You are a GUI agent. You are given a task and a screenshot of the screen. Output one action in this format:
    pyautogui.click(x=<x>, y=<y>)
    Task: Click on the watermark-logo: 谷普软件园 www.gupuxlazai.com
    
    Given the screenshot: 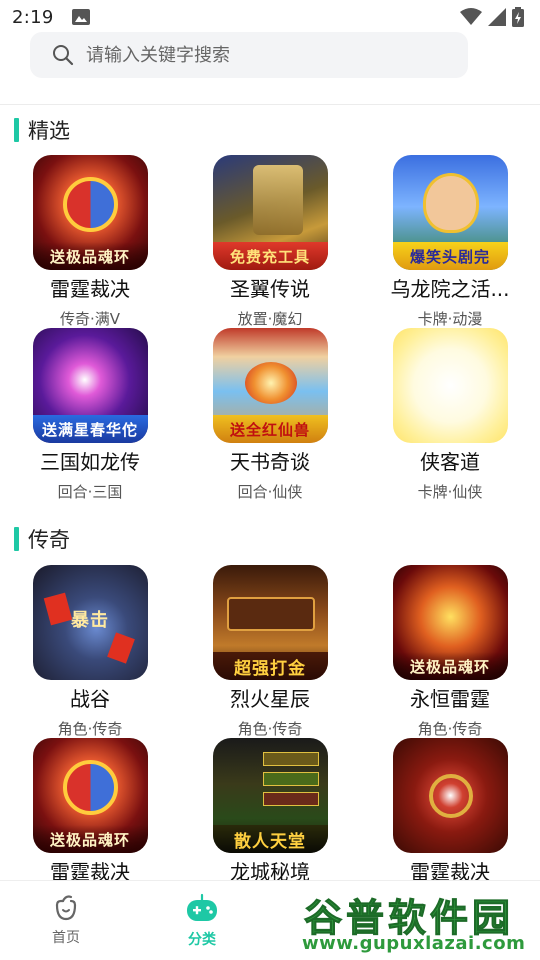 What is the action you would take?
    pyautogui.click(x=418, y=921)
    